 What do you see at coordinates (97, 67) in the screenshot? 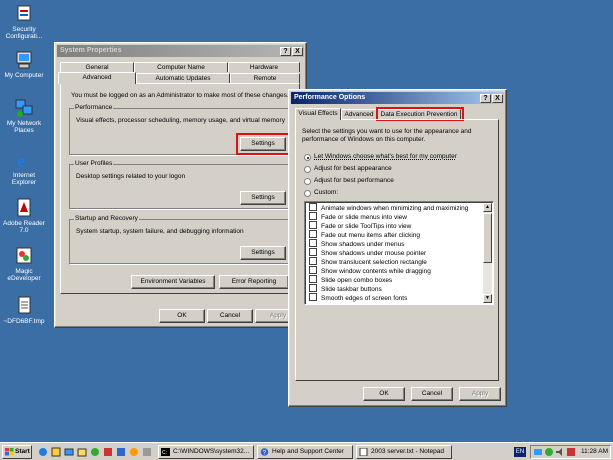
I see `tab-general: General` at bounding box center [97, 67].